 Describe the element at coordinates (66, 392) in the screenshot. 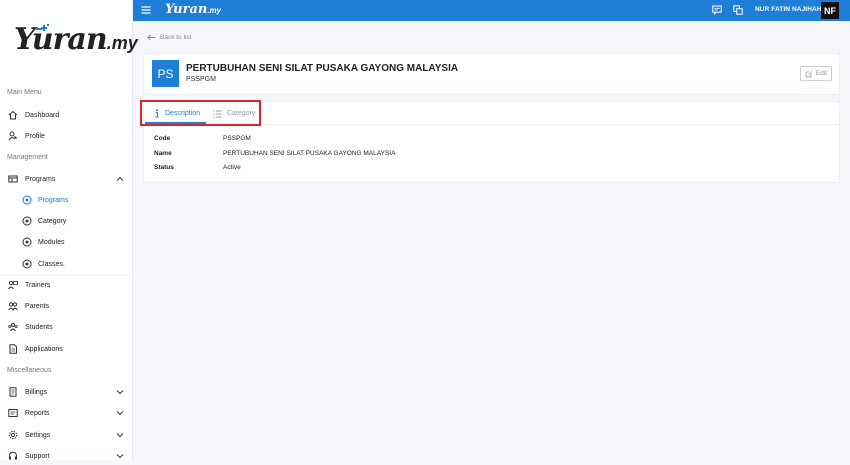

I see `sidebar-item-billings: Billings` at that location.